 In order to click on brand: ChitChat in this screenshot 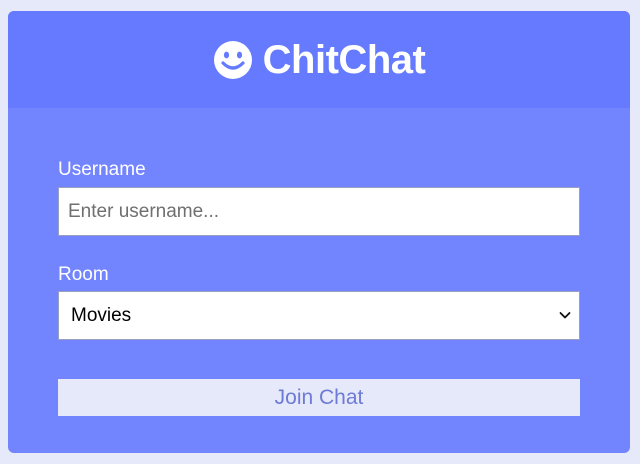, I will do `click(319, 60)`.